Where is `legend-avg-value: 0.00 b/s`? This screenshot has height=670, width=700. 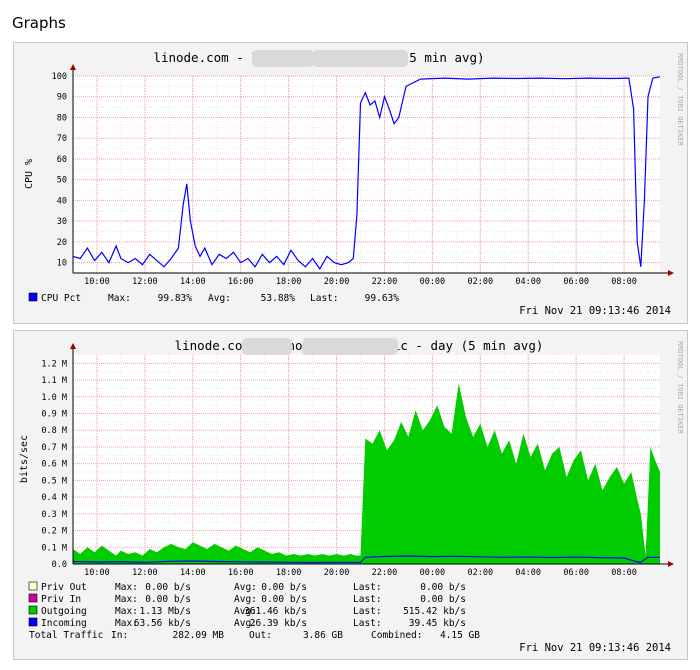 legend-avg-value: 0.00 b/s is located at coordinates (284, 599).